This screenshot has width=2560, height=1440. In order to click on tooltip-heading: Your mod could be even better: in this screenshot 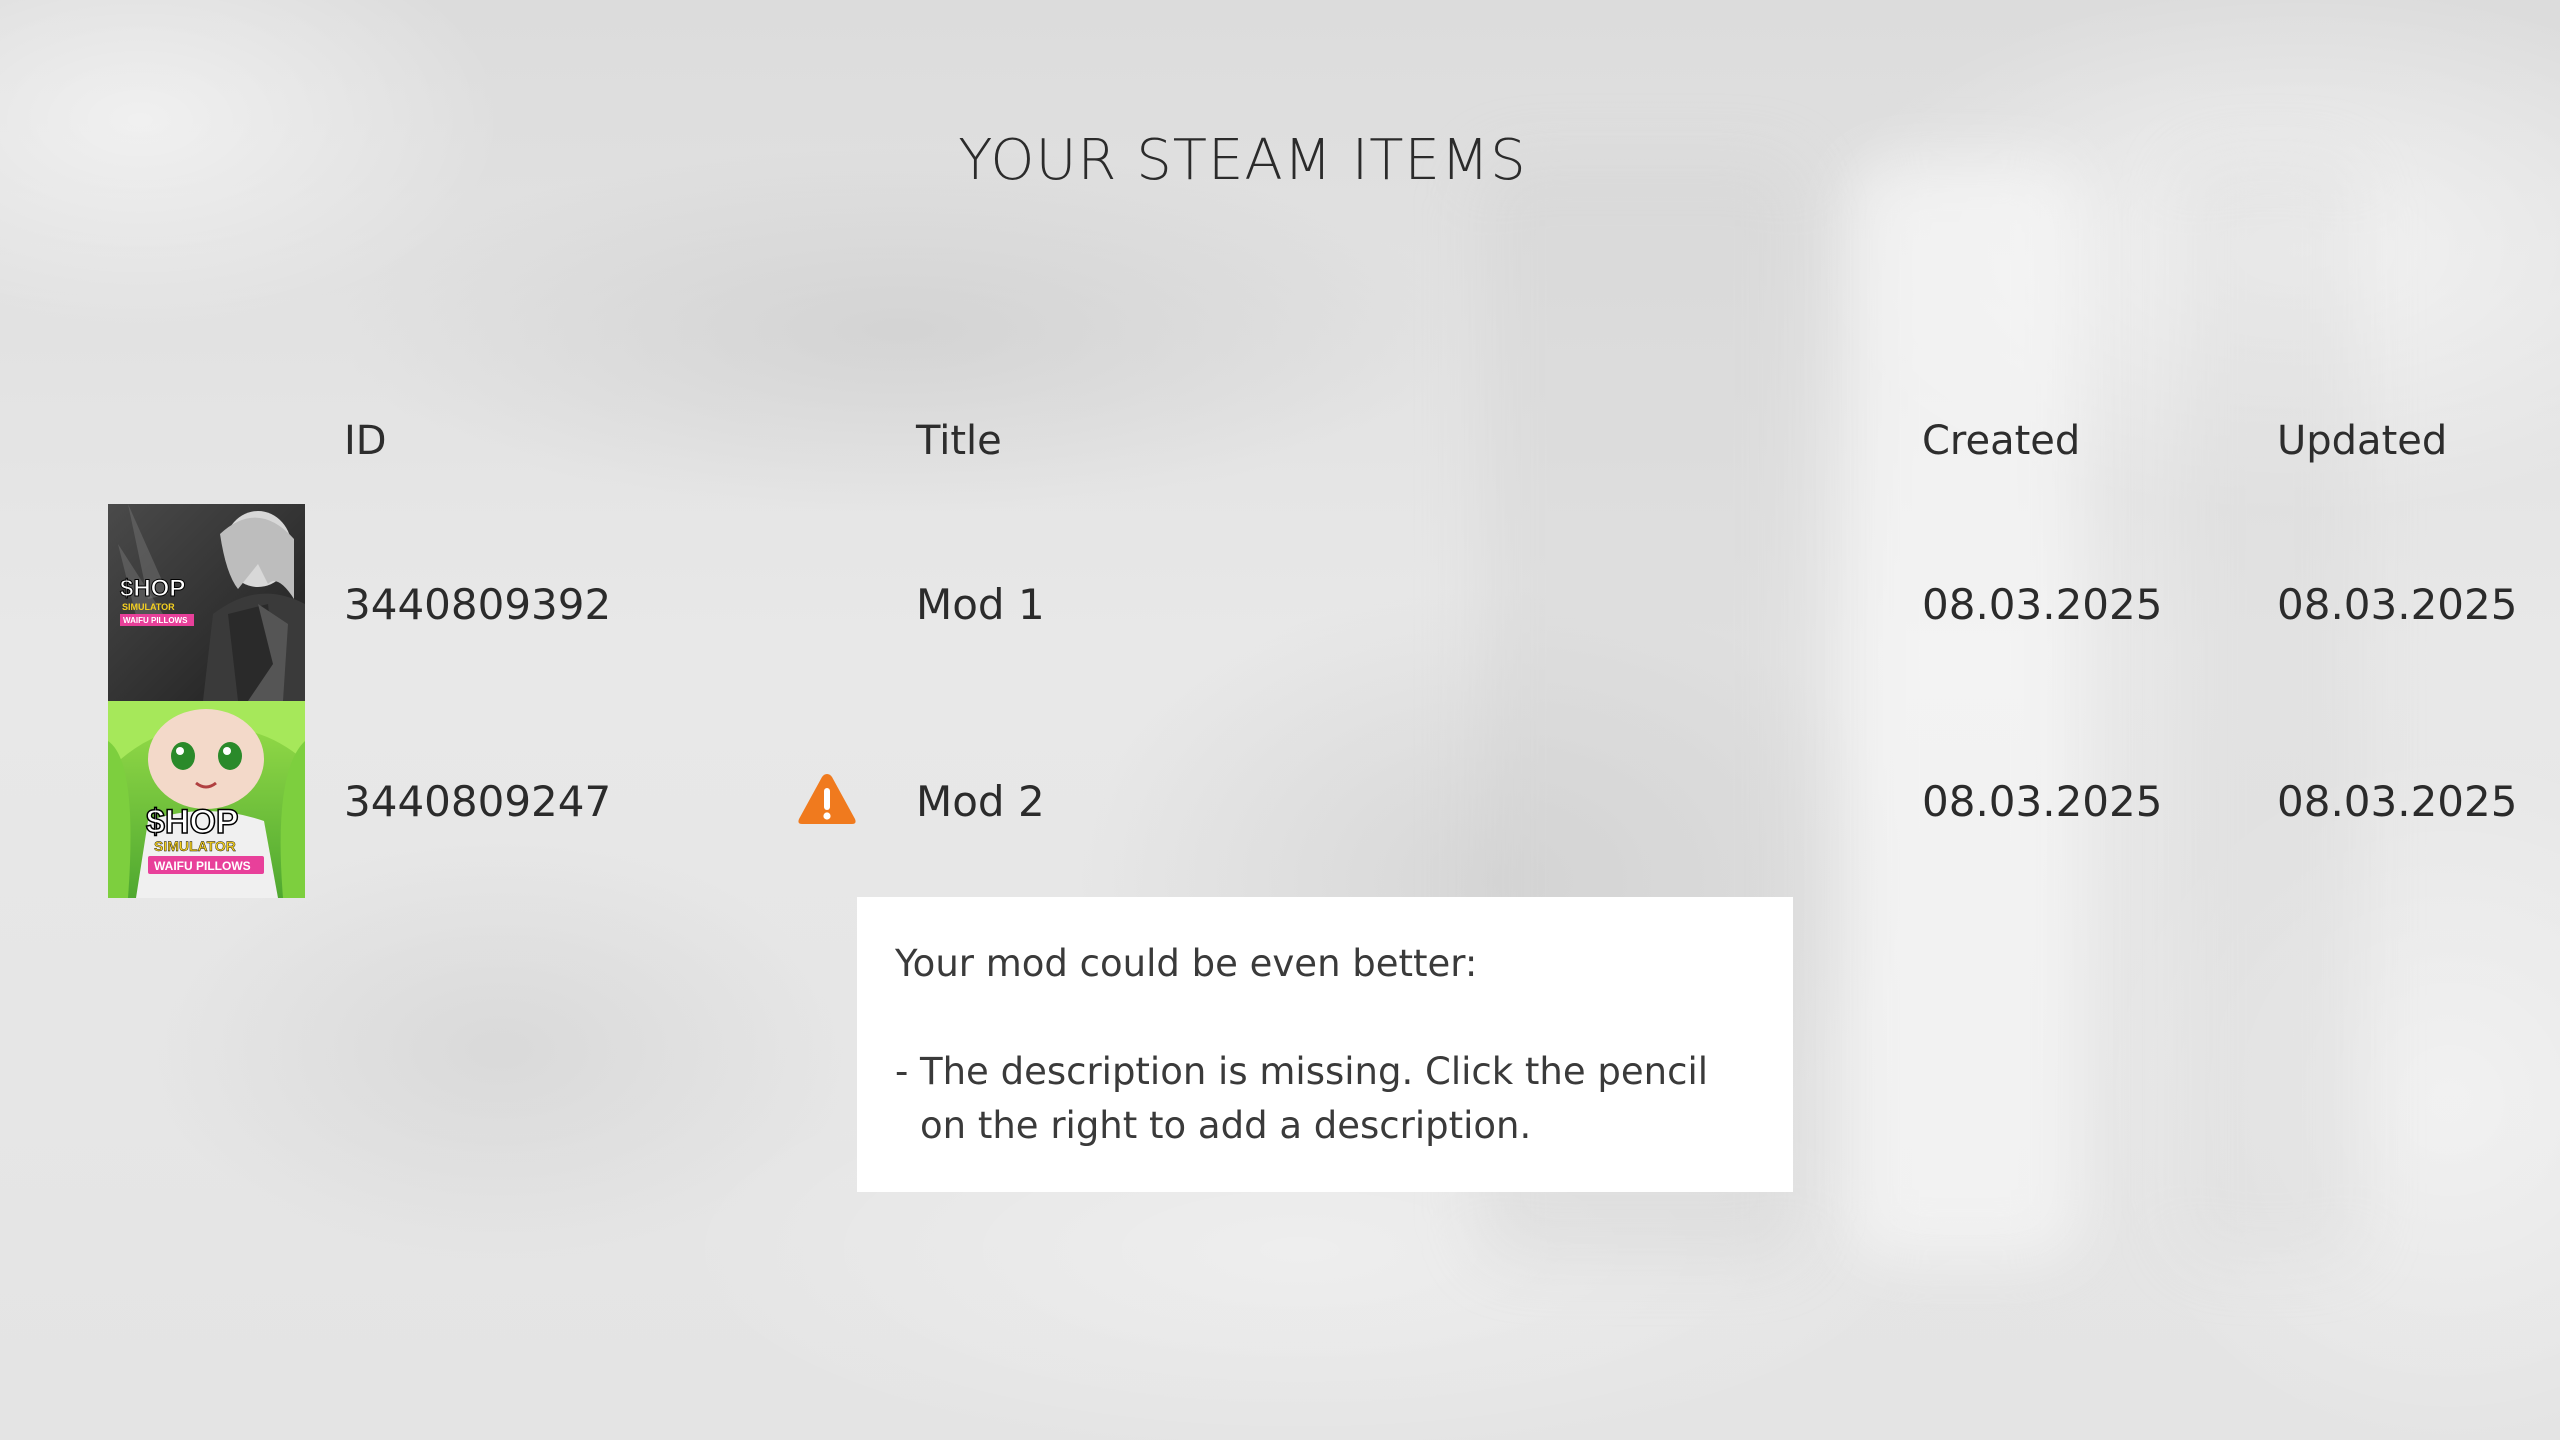, I will do `click(1186, 963)`.